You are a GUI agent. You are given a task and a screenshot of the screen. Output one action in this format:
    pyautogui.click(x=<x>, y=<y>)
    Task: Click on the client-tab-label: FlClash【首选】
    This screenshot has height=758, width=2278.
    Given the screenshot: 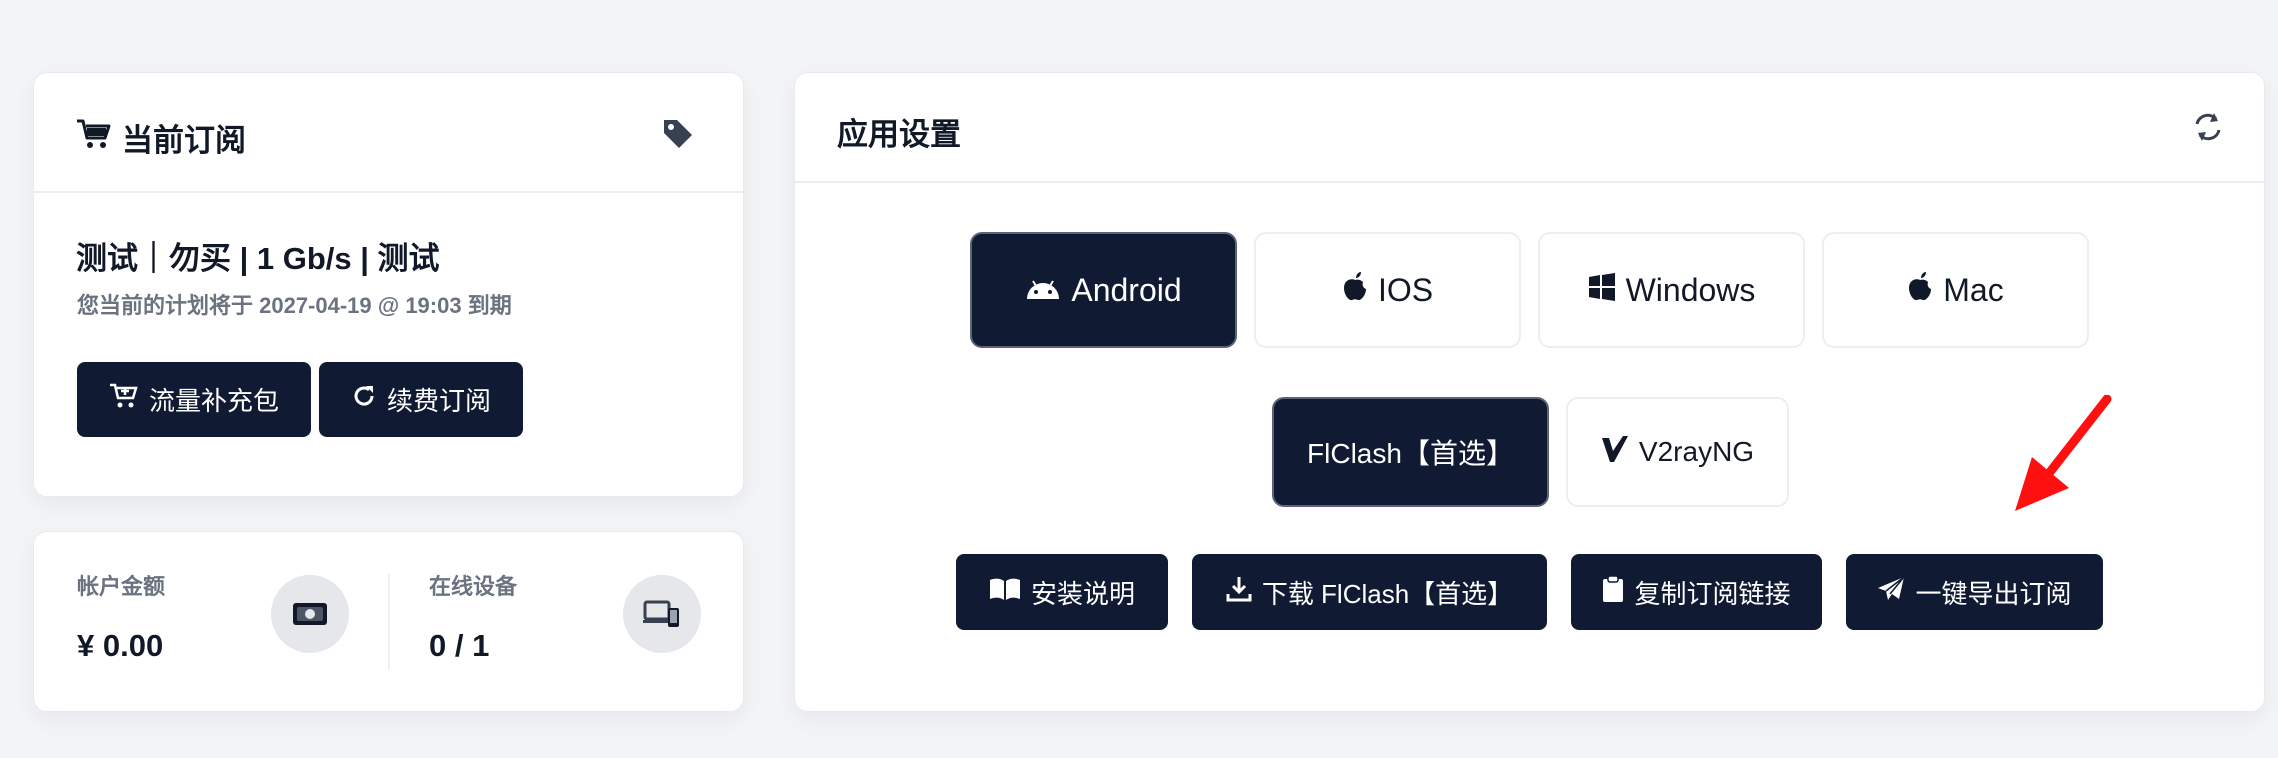 What is the action you would take?
    pyautogui.click(x=1410, y=453)
    